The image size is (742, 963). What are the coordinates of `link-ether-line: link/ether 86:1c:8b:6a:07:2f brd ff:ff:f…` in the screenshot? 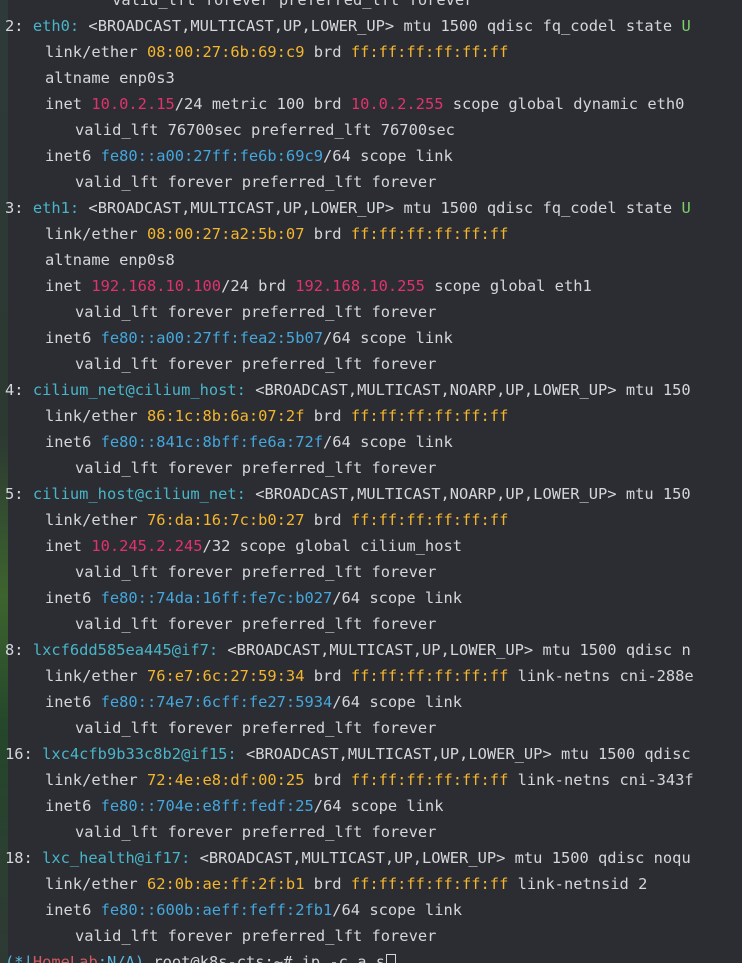 It's located at (277, 416).